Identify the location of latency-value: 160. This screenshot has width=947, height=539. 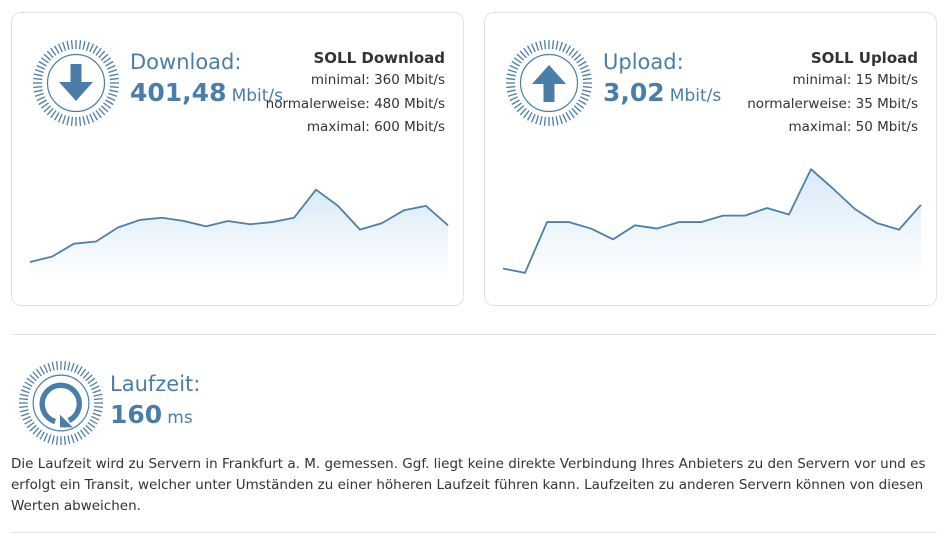
(136, 414).